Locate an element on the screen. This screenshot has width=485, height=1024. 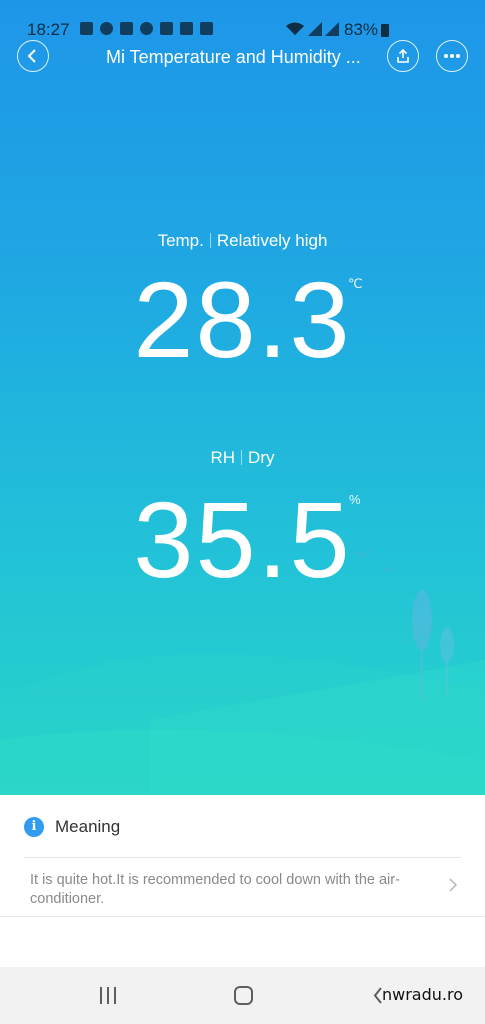
more-dots-icon is located at coordinates (452, 56).